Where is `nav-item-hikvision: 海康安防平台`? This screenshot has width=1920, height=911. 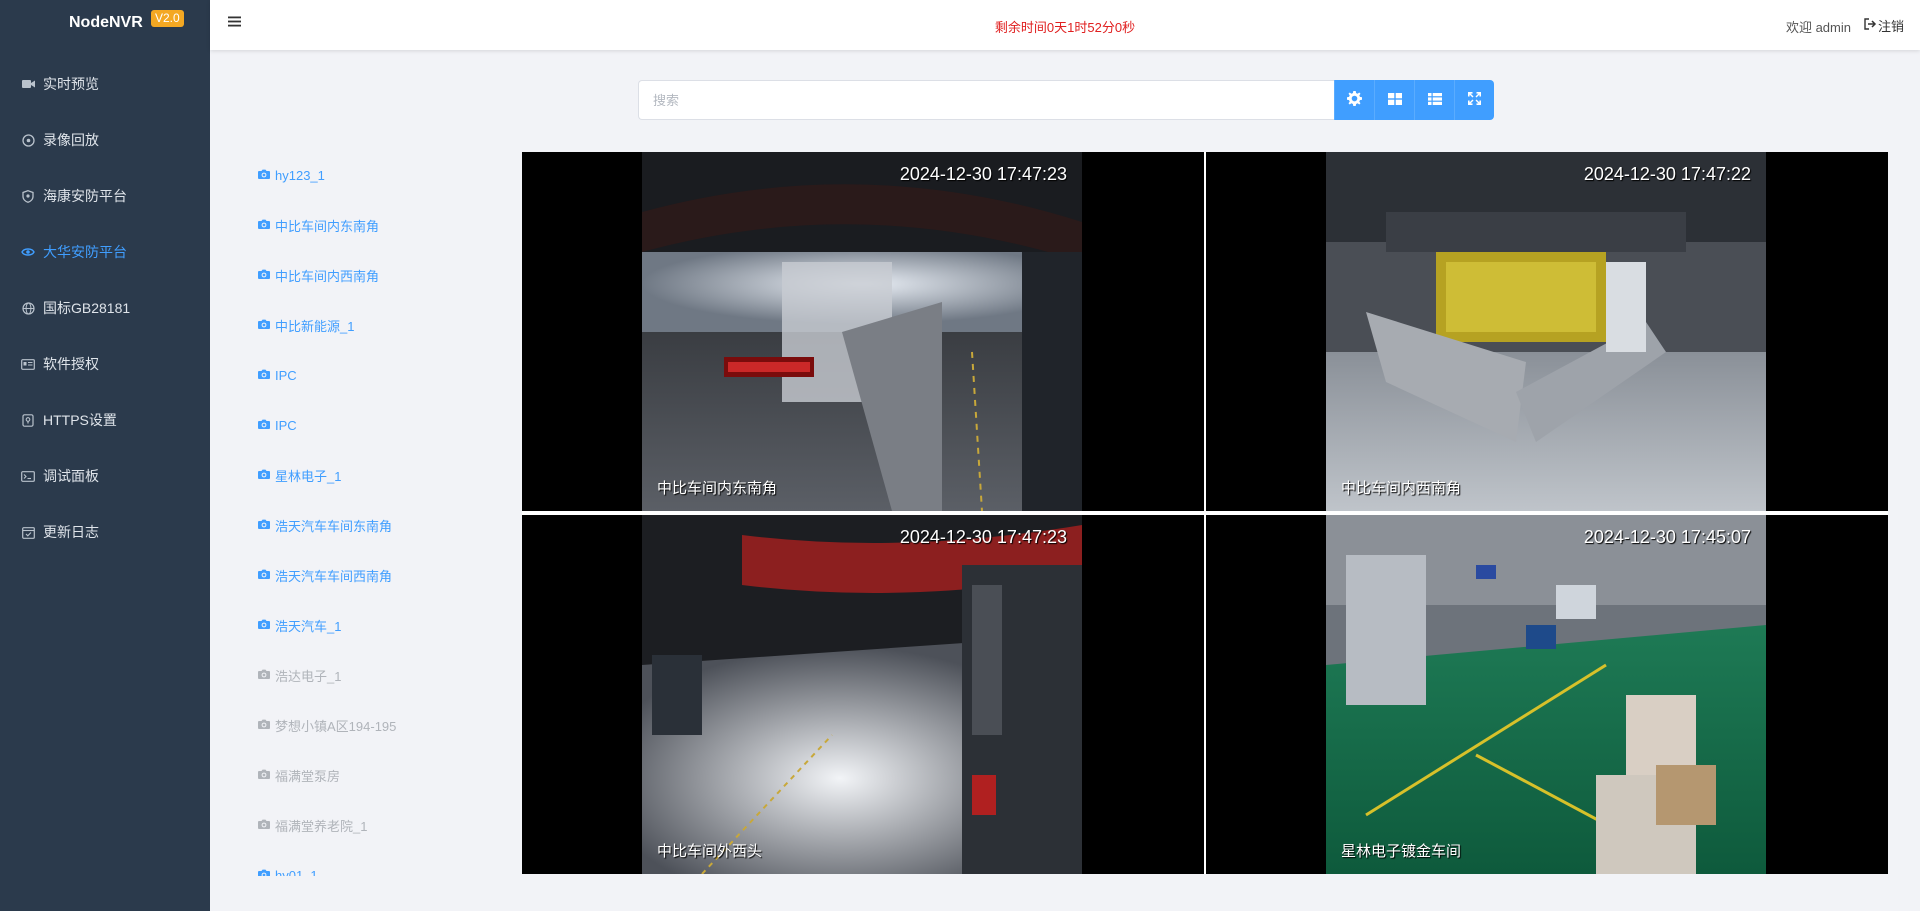 nav-item-hikvision: 海康安防平台 is located at coordinates (105, 196).